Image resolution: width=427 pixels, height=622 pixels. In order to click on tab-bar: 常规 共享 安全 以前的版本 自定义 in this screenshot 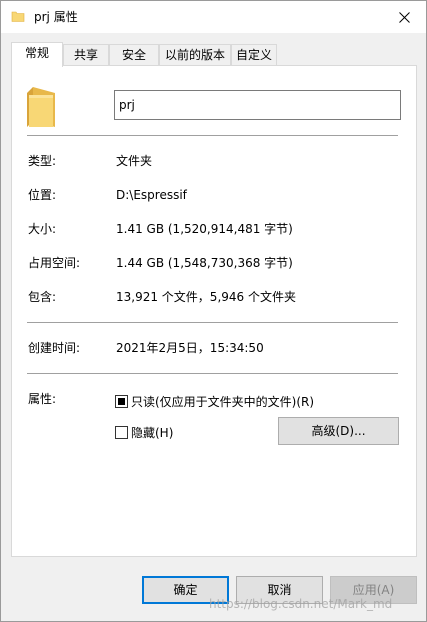, I will do `click(216, 54)`.